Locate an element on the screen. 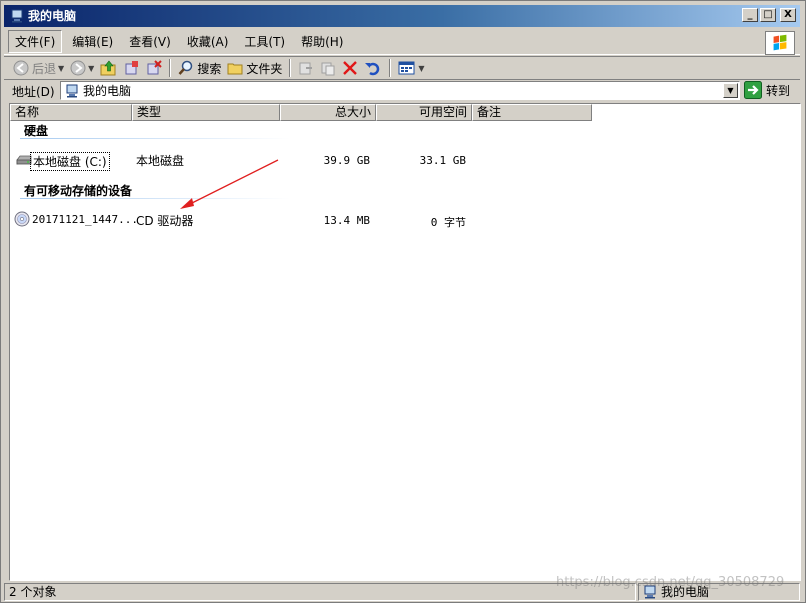 The height and width of the screenshot is (603, 806). delete-button is located at coordinates (154, 68).